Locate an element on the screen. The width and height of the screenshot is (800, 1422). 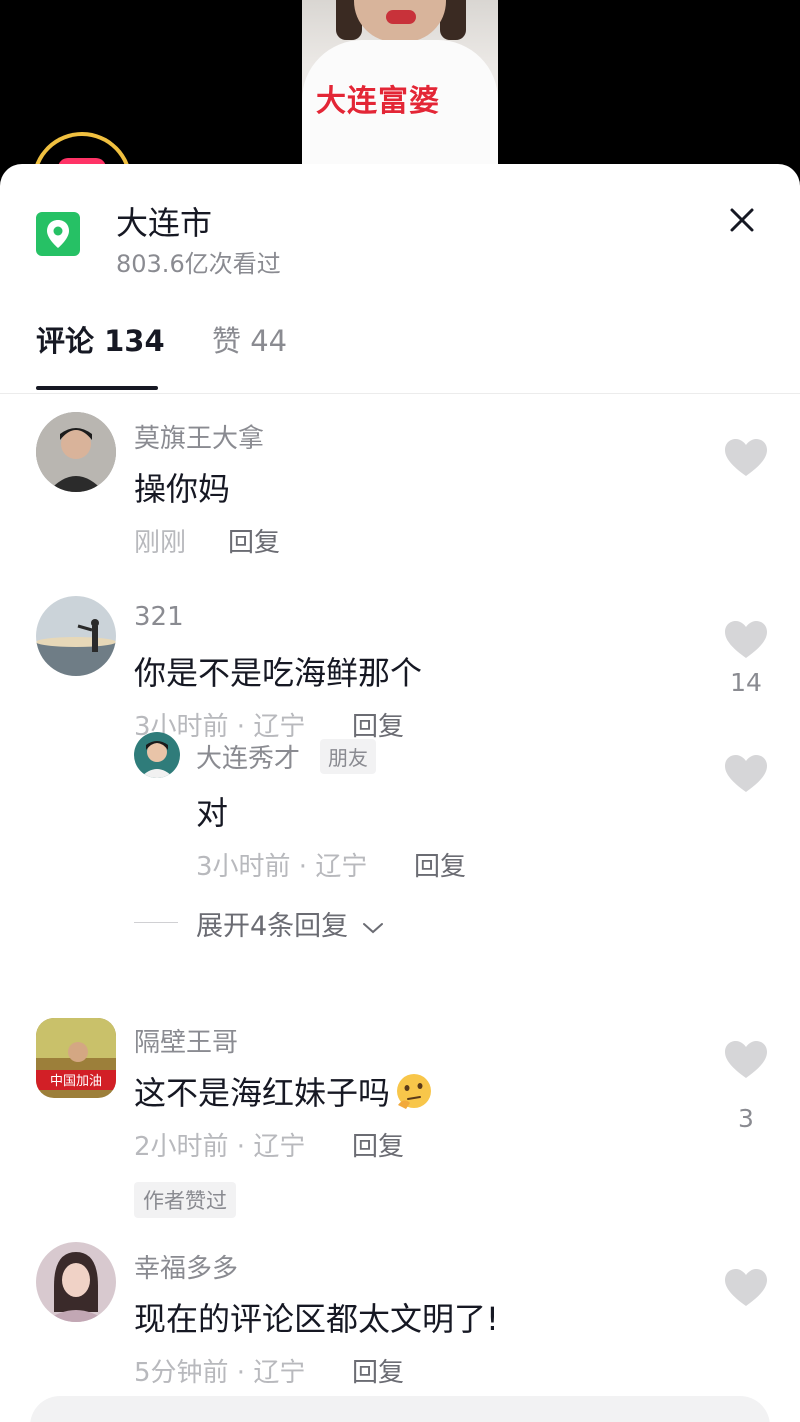
comment-time: 刚刚 is located at coordinates (160, 543).